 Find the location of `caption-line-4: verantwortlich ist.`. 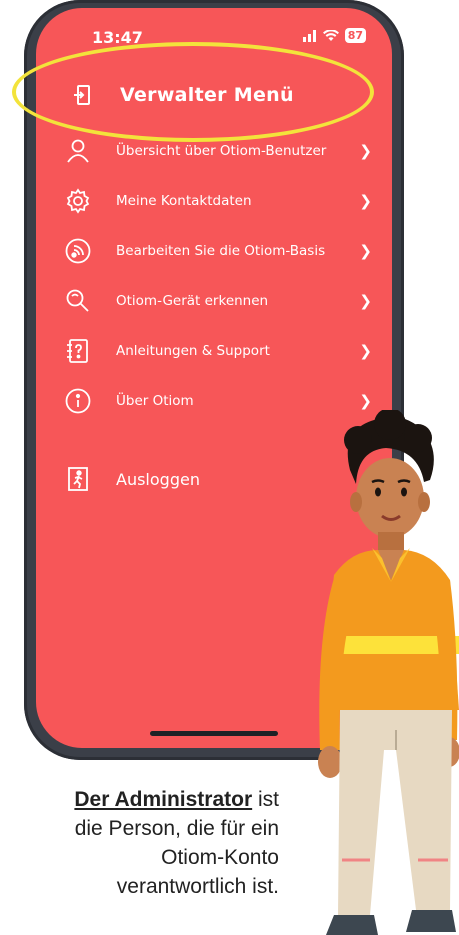

caption-line-4: verantwortlich ist. is located at coordinates (197, 886).